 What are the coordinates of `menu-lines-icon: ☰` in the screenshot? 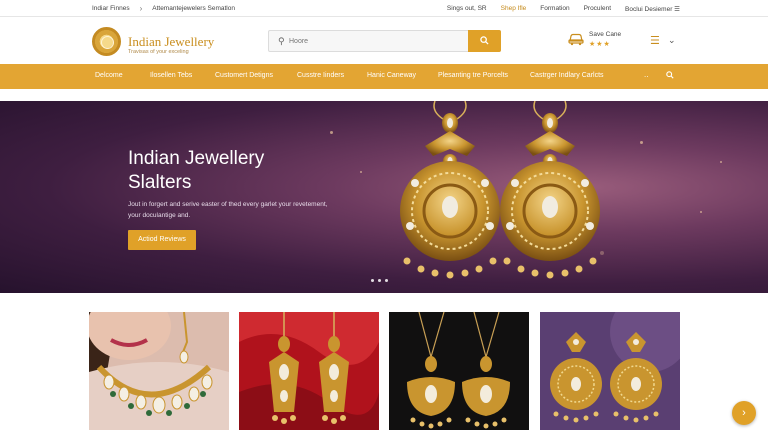 It's located at (677, 9).